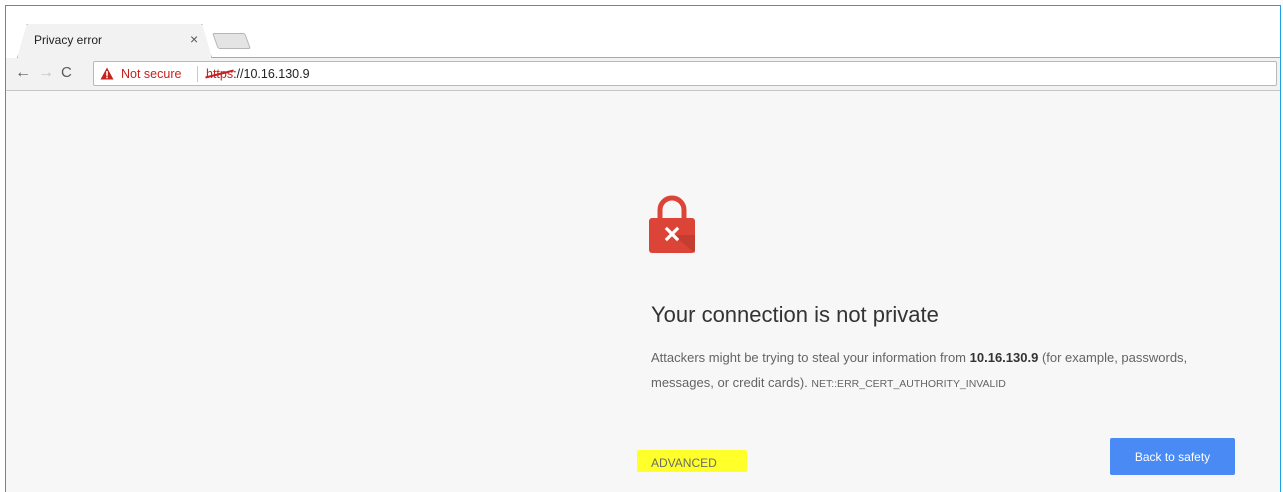 This screenshot has height=492, width=1283. Describe the element at coordinates (1172, 456) in the screenshot. I see `back-to-safety-button: Back to safety` at that location.